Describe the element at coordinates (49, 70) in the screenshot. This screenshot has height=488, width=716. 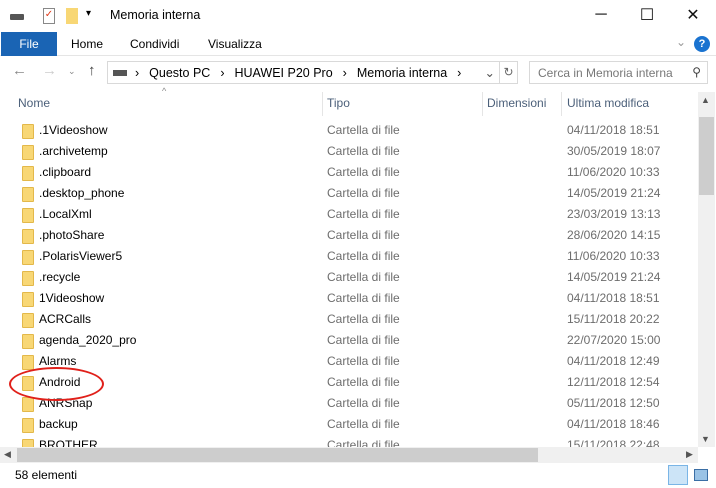
I see `forward-button: →` at that location.